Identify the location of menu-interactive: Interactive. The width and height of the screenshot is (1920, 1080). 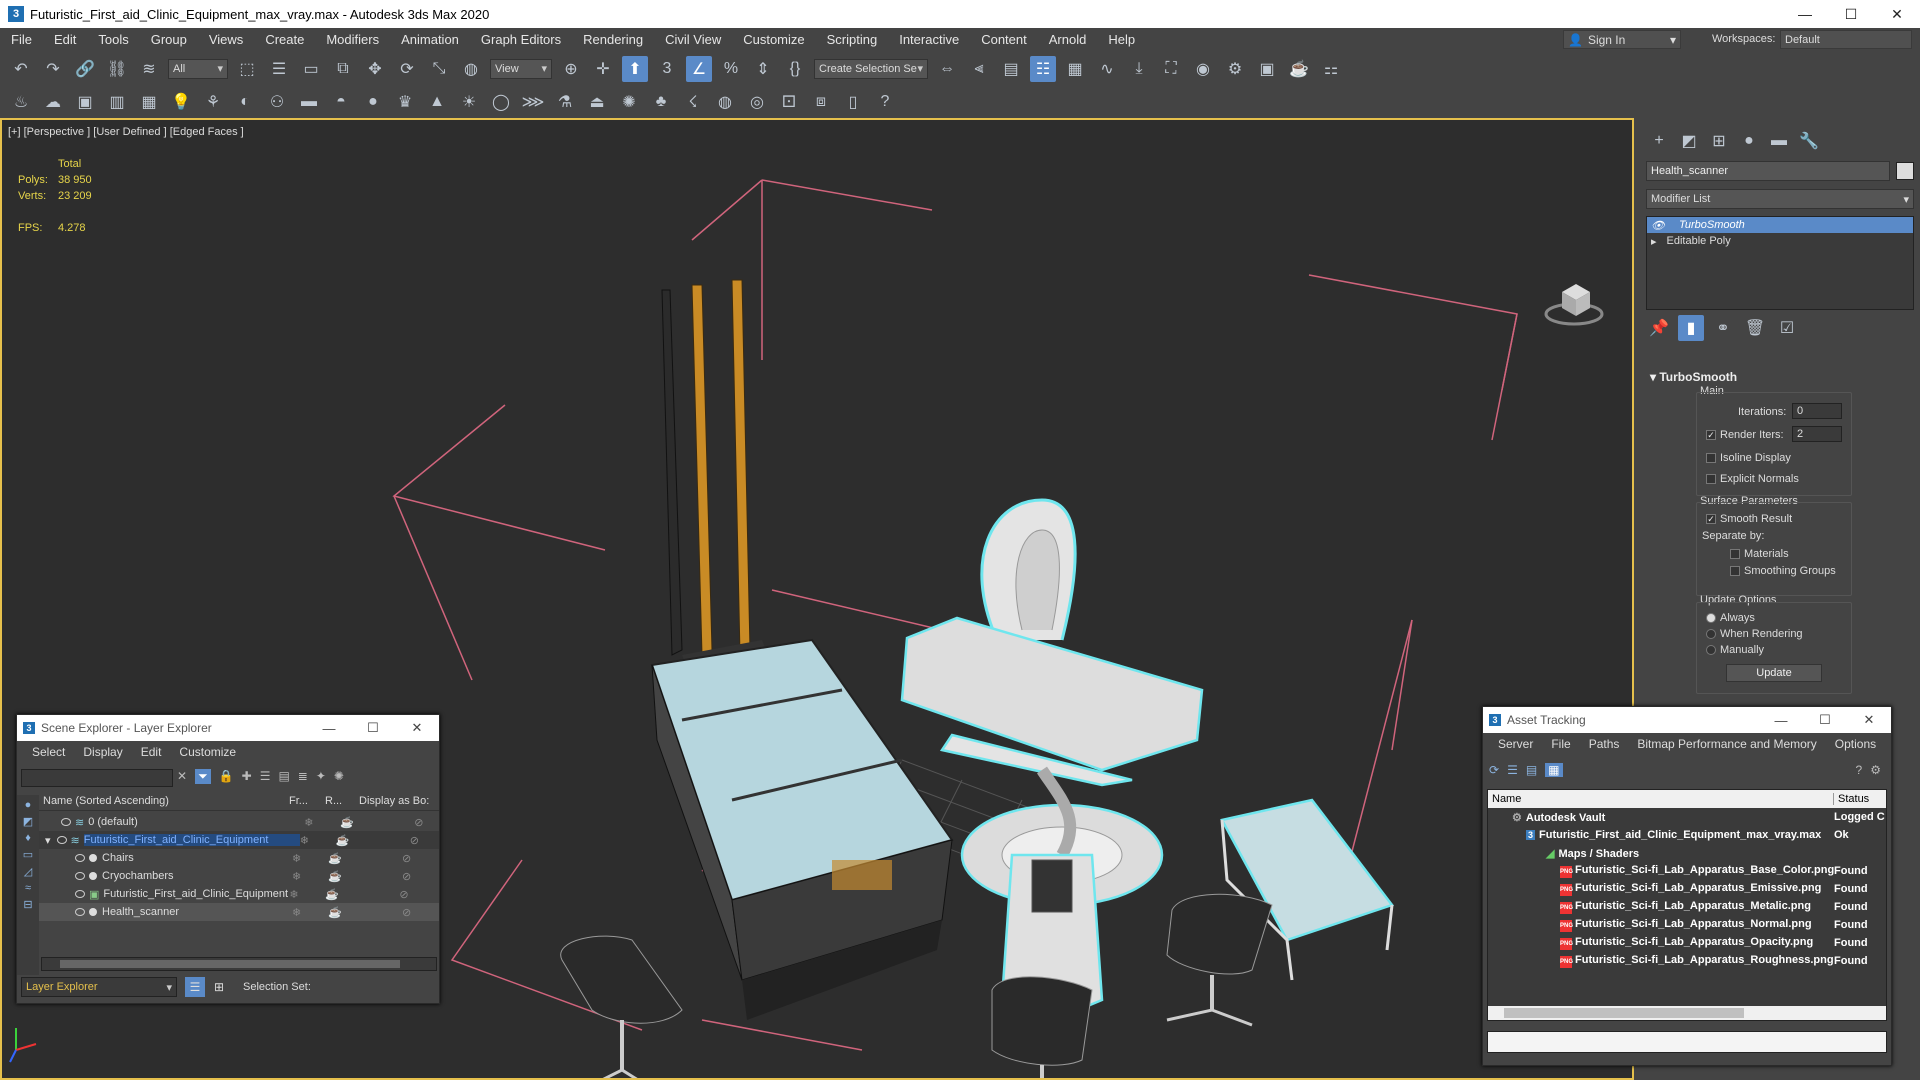
(929, 39).